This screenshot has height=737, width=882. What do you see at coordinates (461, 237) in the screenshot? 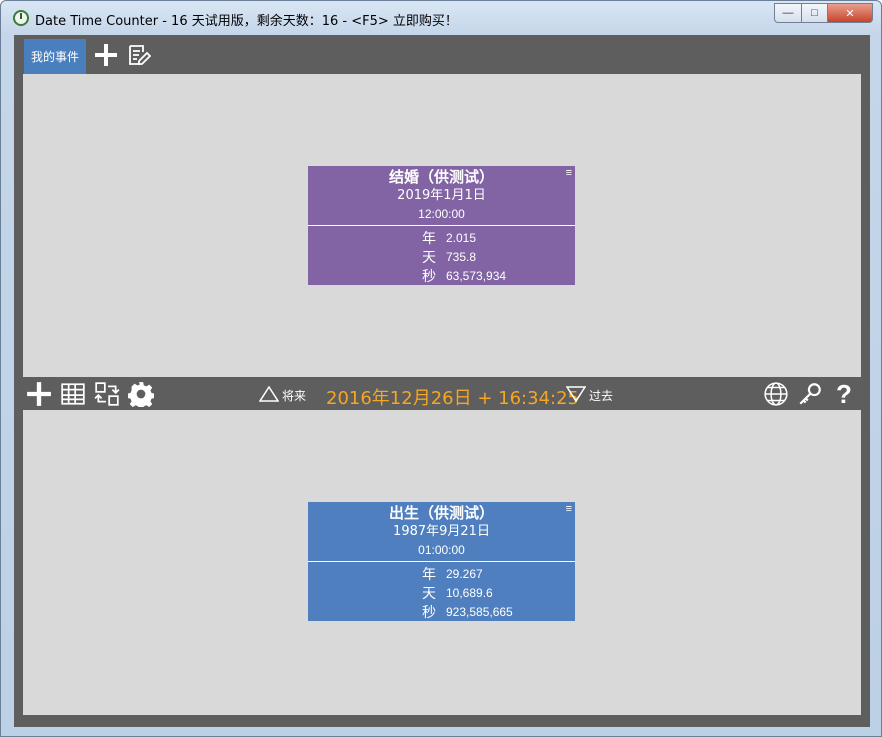
I see `counter-value: 2.015` at bounding box center [461, 237].